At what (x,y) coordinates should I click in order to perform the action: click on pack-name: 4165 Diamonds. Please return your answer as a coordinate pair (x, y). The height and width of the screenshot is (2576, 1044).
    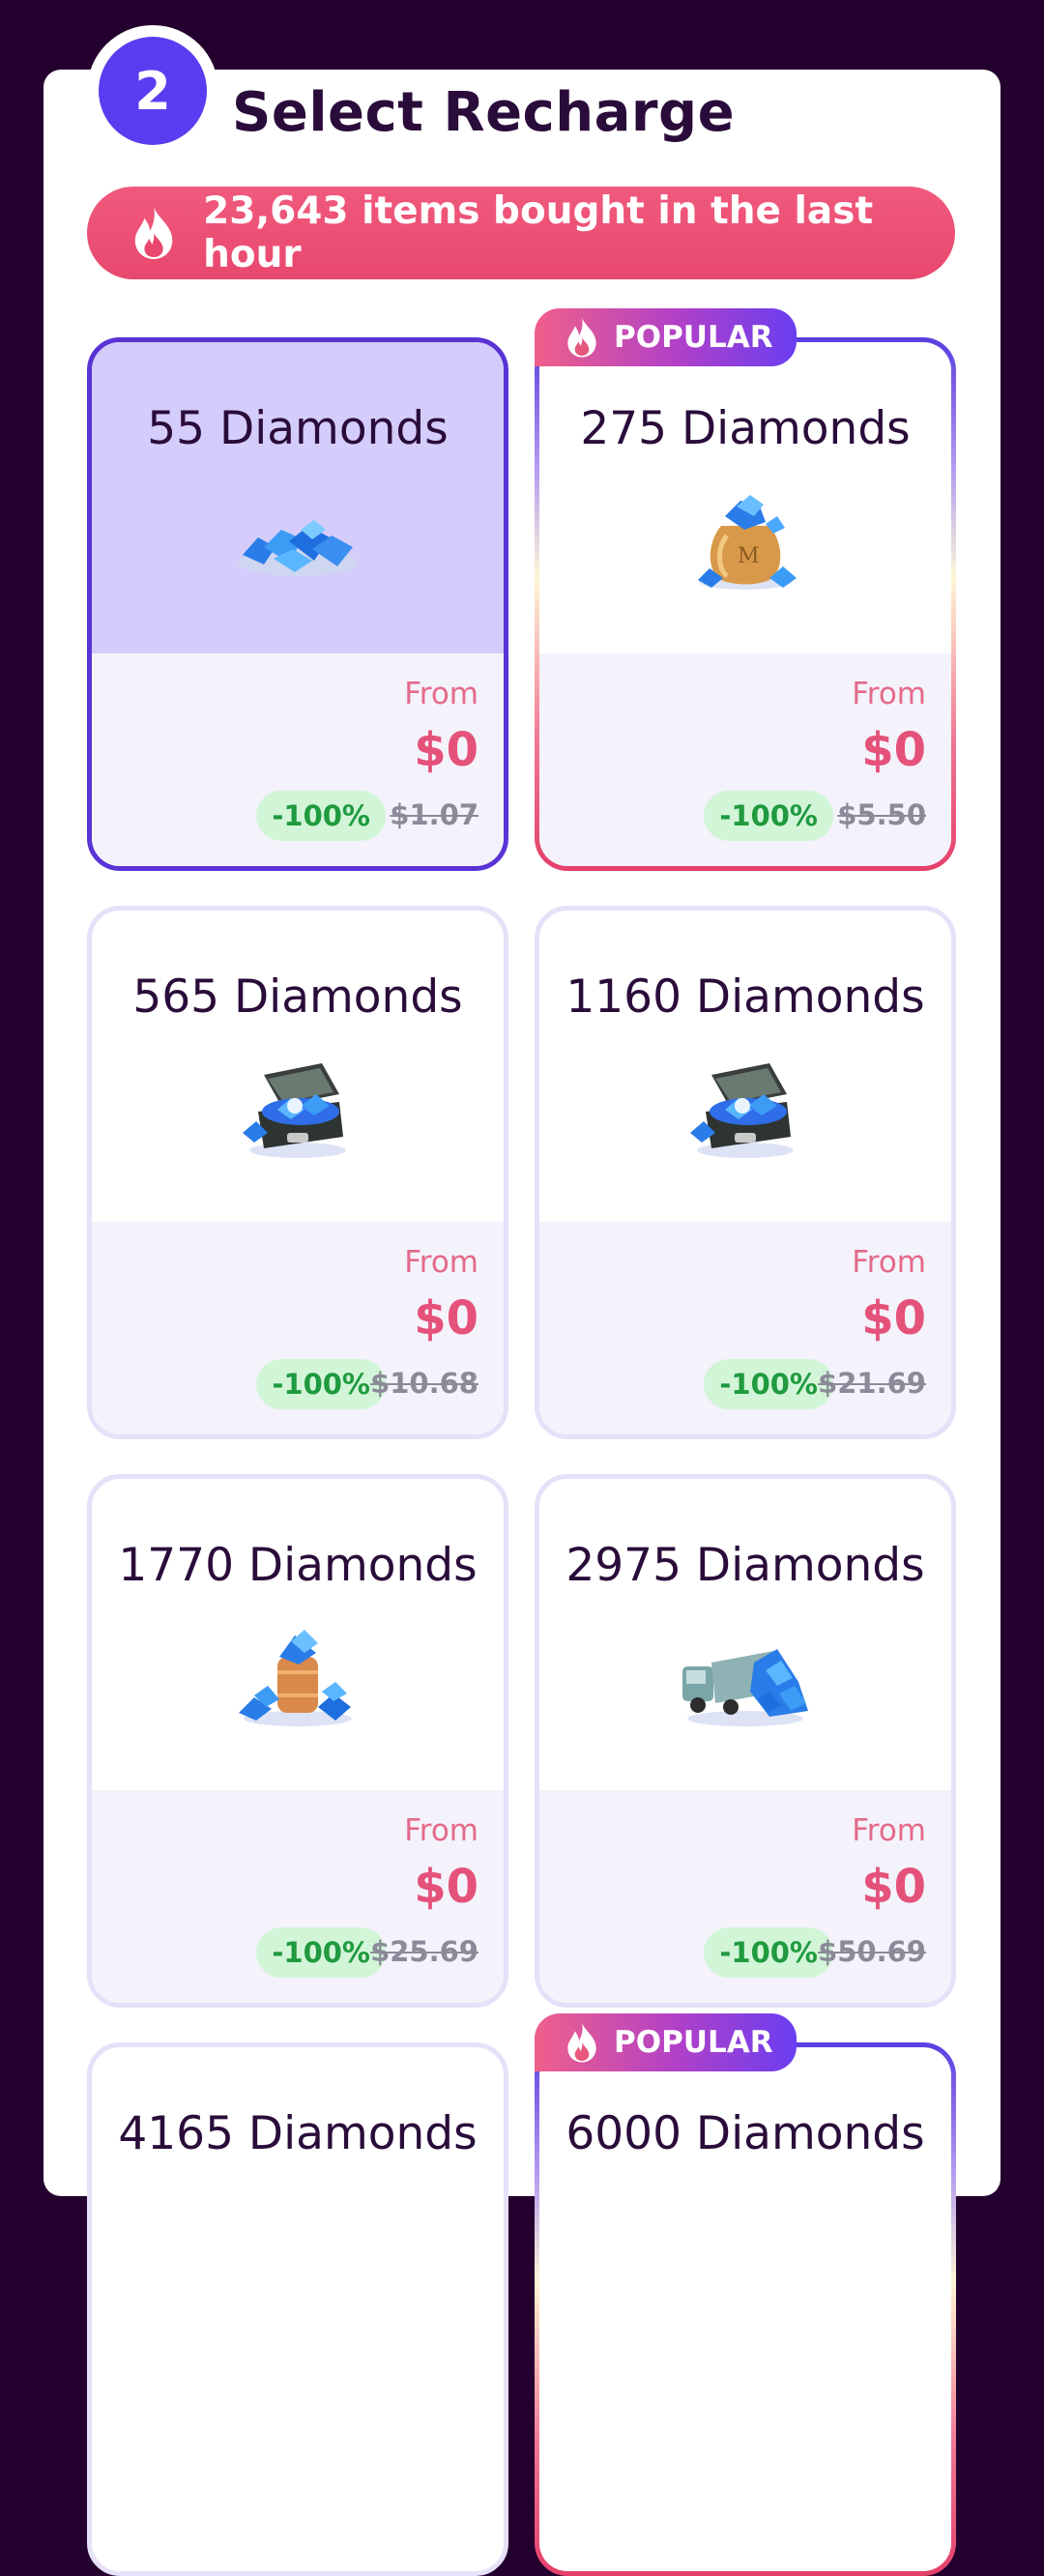
    Looking at the image, I should click on (298, 2133).